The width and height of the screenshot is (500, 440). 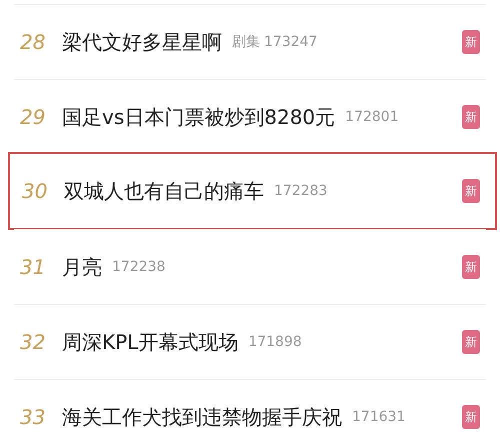 What do you see at coordinates (275, 342) in the screenshot?
I see `heat-count: 171898` at bounding box center [275, 342].